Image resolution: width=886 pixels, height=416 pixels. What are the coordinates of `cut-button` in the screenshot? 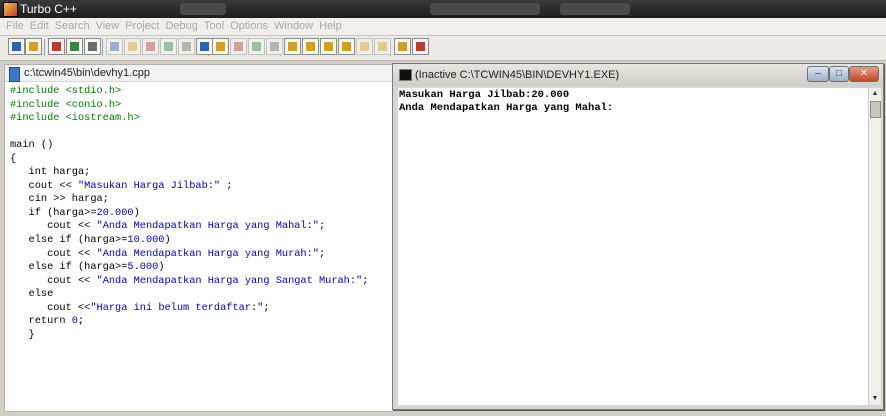 It's located at (238, 46).